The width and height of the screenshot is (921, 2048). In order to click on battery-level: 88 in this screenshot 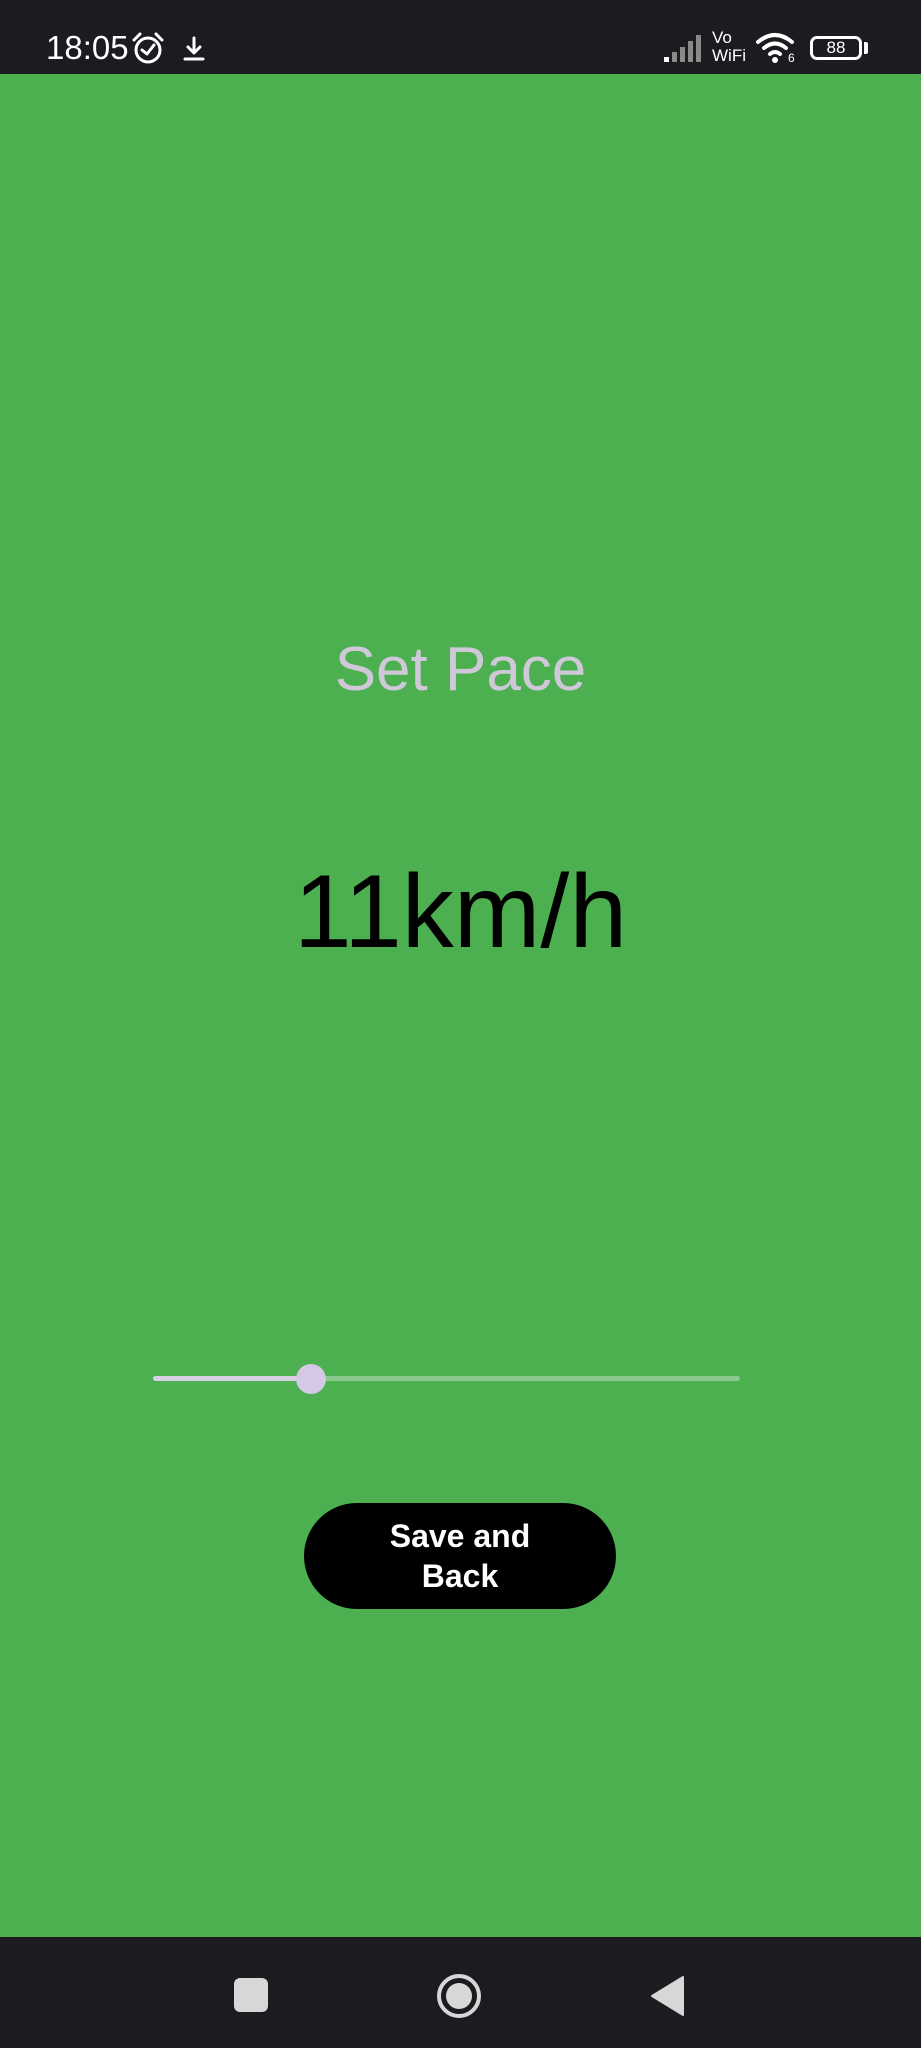, I will do `click(836, 47)`.